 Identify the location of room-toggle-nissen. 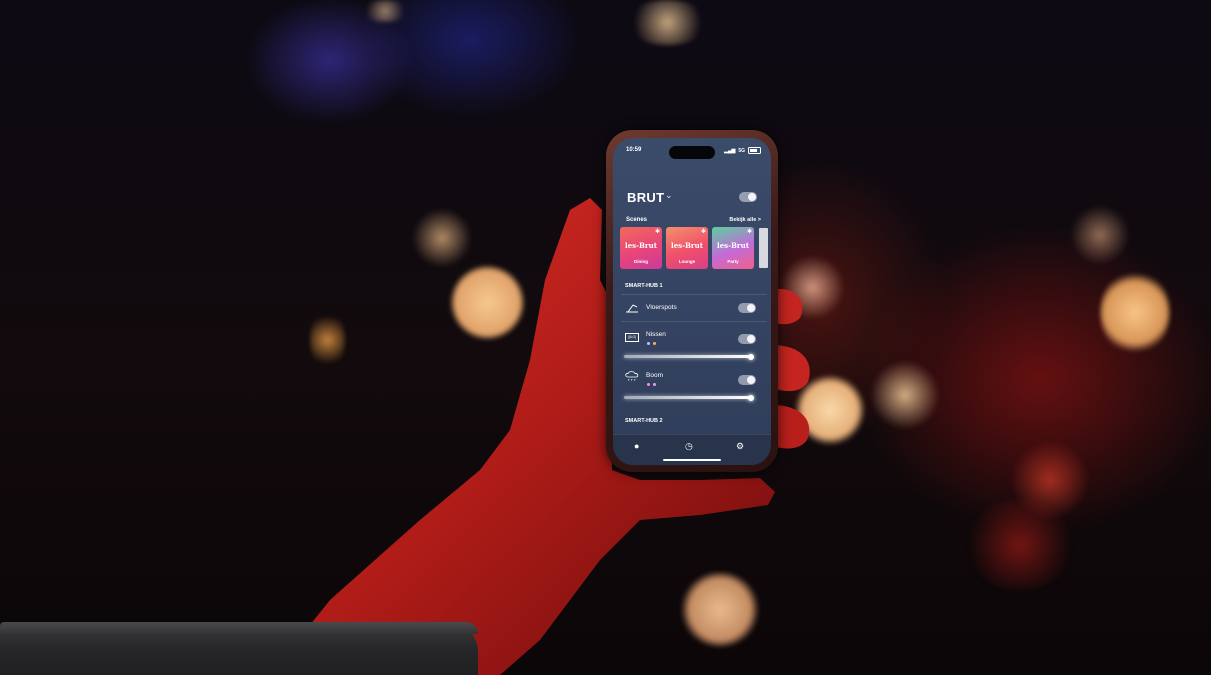
(747, 339).